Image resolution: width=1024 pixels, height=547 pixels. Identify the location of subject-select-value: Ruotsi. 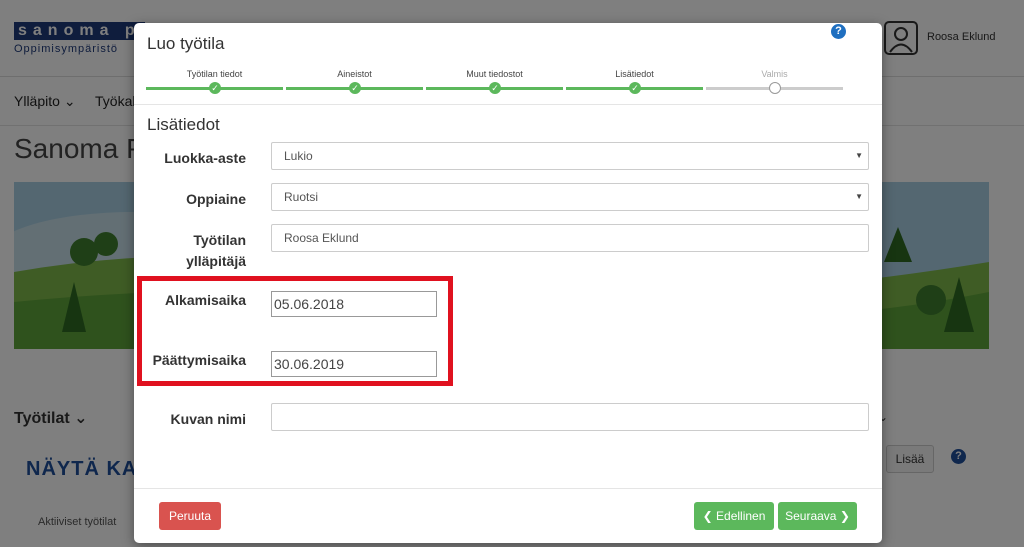
(301, 197).